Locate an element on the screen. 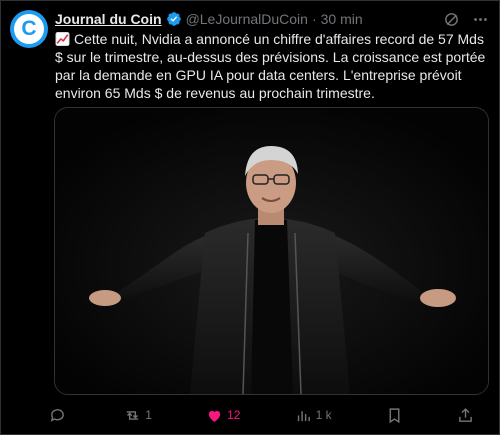 The width and height of the screenshot is (500, 435). reply-icon is located at coordinates (57, 415).